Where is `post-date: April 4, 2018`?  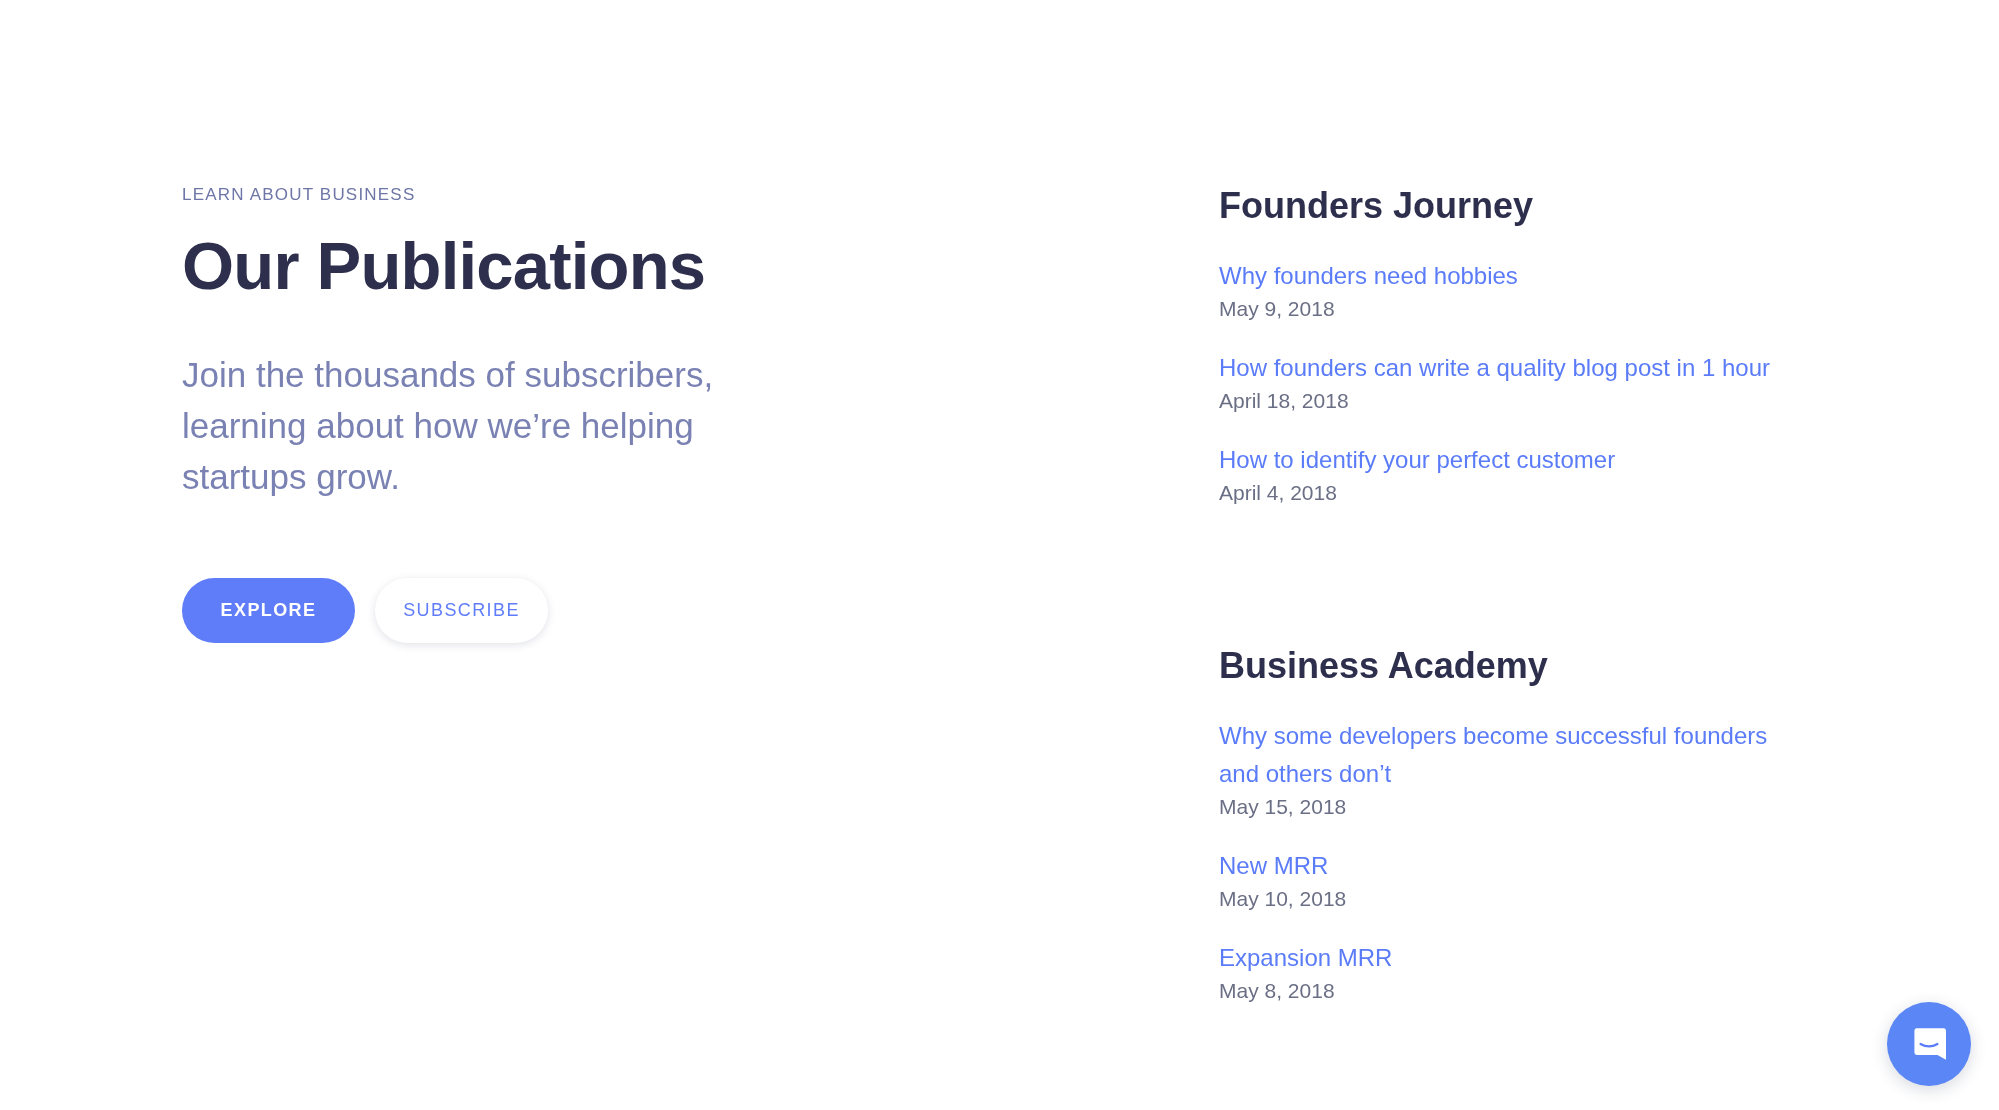 post-date: April 4, 2018 is located at coordinates (1278, 493).